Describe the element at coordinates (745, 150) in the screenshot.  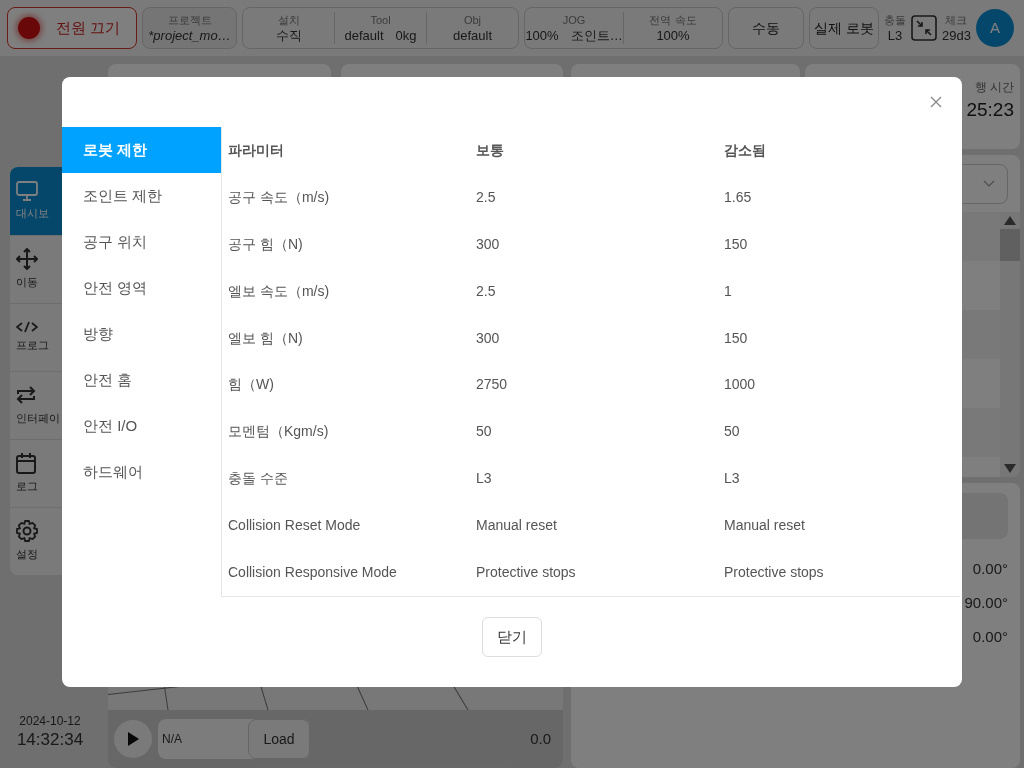
I see `column-header: 감소됨` at that location.